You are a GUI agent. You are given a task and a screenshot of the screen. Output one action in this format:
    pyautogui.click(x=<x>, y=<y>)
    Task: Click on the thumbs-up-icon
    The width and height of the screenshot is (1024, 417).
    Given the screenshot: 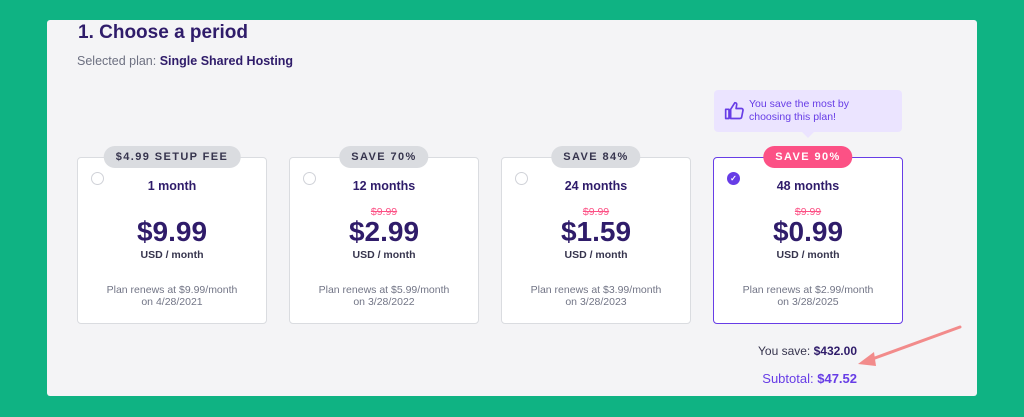 What is the action you would take?
    pyautogui.click(x=734, y=110)
    